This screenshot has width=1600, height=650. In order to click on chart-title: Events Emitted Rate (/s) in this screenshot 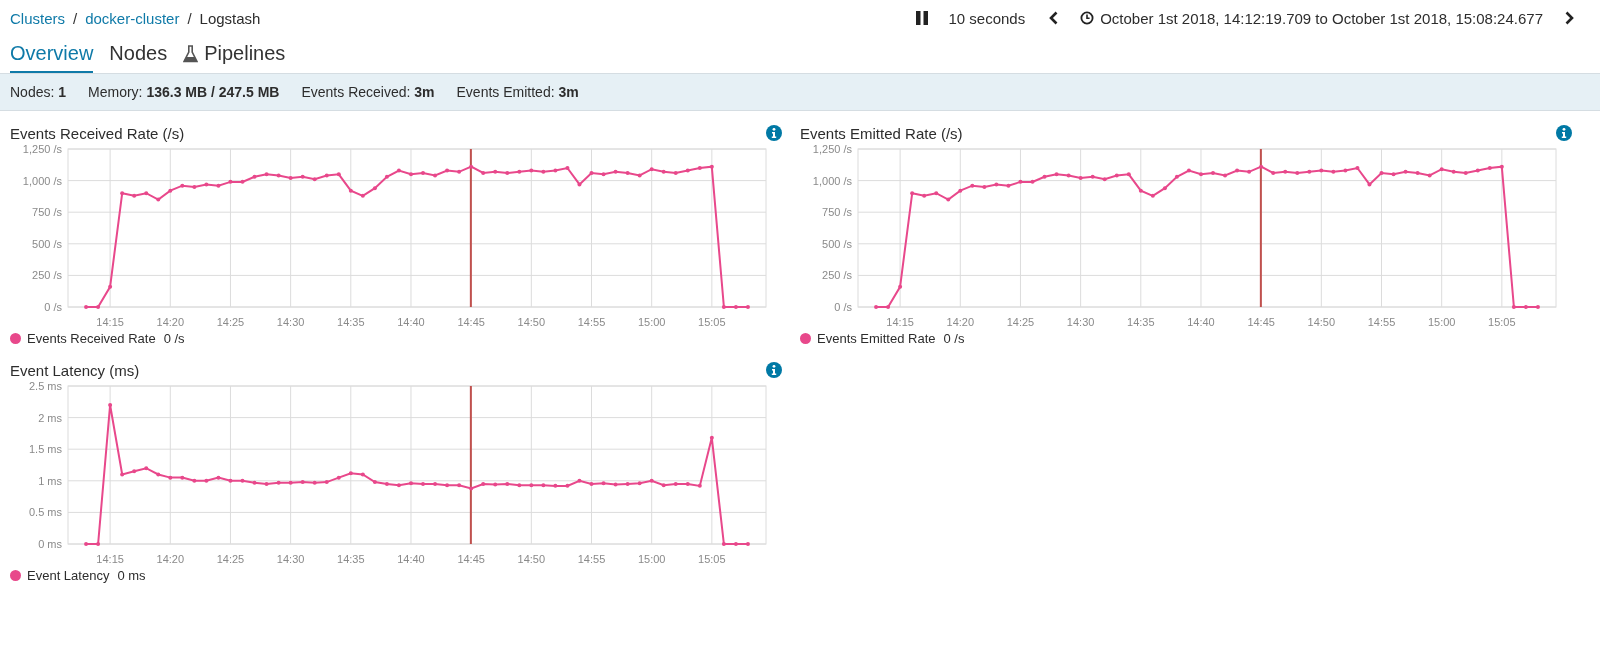, I will do `click(881, 133)`.